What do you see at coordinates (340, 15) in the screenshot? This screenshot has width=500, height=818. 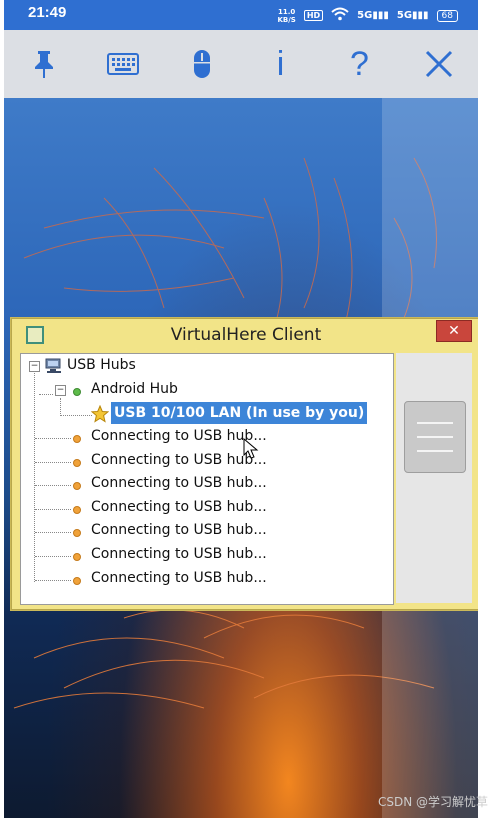 I see `wifi-icon` at bounding box center [340, 15].